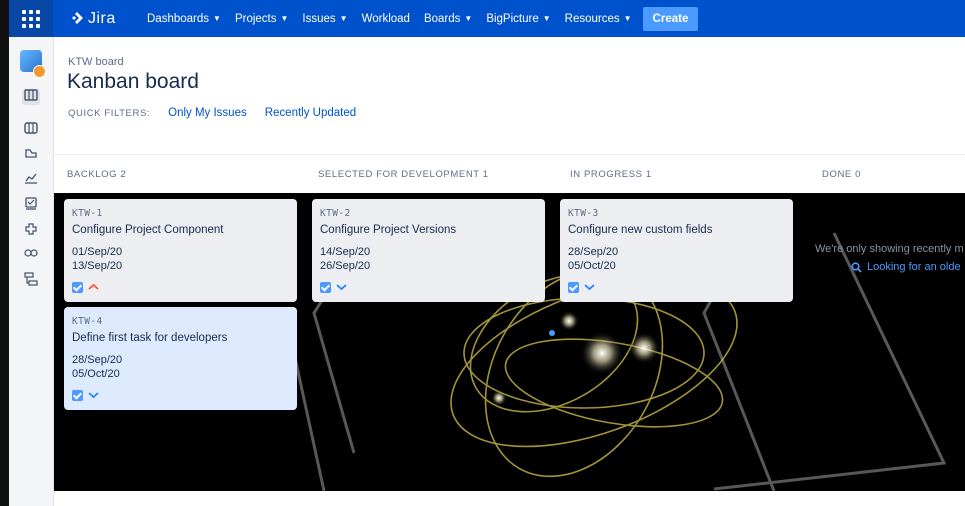 The height and width of the screenshot is (506, 965). What do you see at coordinates (150, 338) in the screenshot?
I see `issue-summary: Define first task for developers` at bounding box center [150, 338].